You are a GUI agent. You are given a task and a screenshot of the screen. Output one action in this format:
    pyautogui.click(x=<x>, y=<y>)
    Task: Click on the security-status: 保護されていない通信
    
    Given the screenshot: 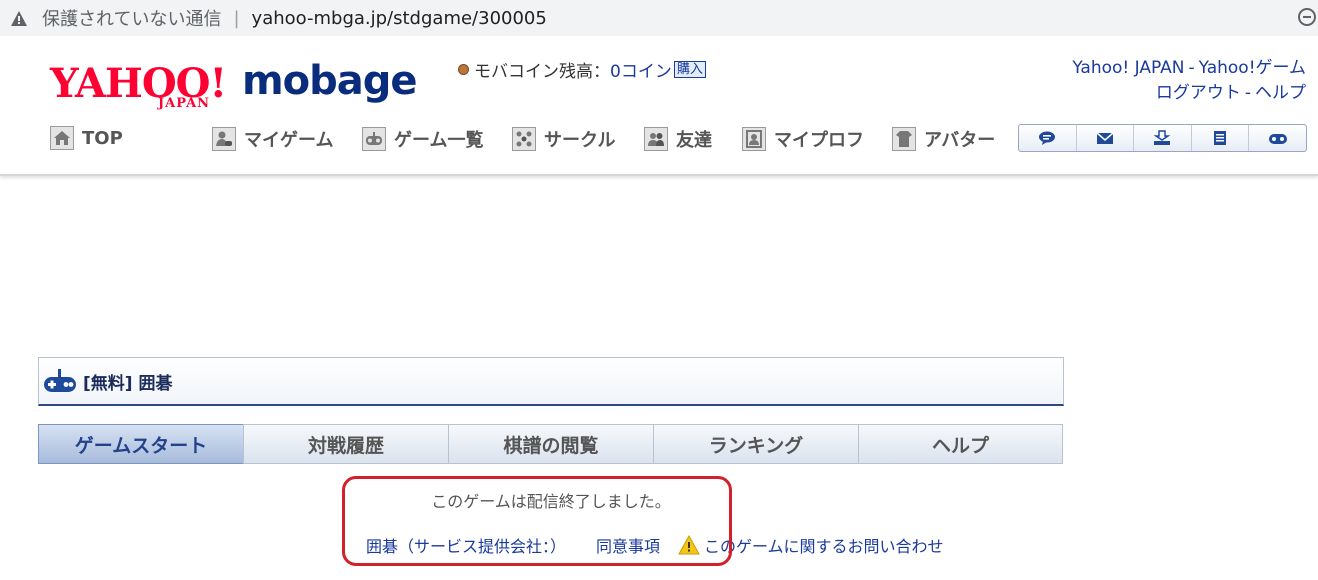 What is the action you would take?
    pyautogui.click(x=131, y=18)
    